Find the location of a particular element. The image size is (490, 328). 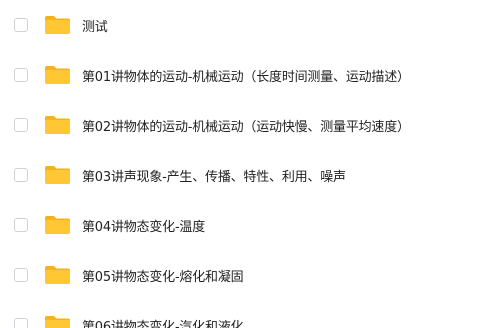

folder-row: 第06讲物态变化-汽化和液化 is located at coordinates (245, 317).